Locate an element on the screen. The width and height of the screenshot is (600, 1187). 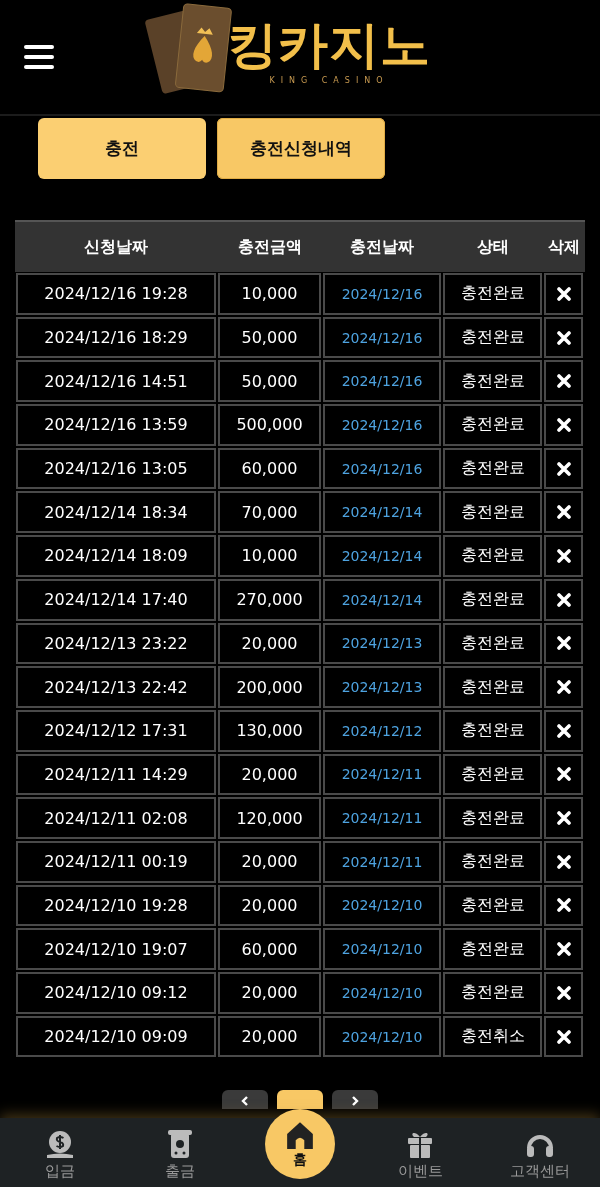
table-cell: 270,000 is located at coordinates (269, 599).